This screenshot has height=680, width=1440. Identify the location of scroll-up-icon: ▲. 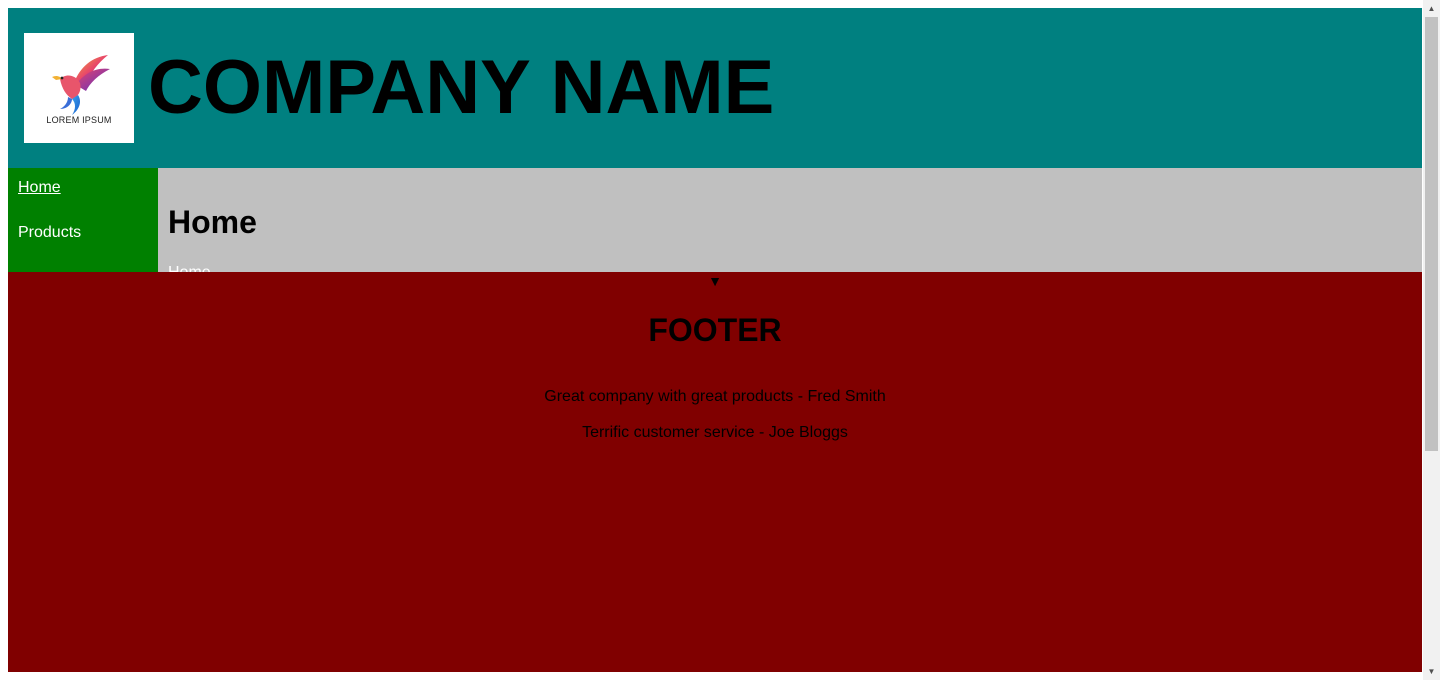
(1431, 8).